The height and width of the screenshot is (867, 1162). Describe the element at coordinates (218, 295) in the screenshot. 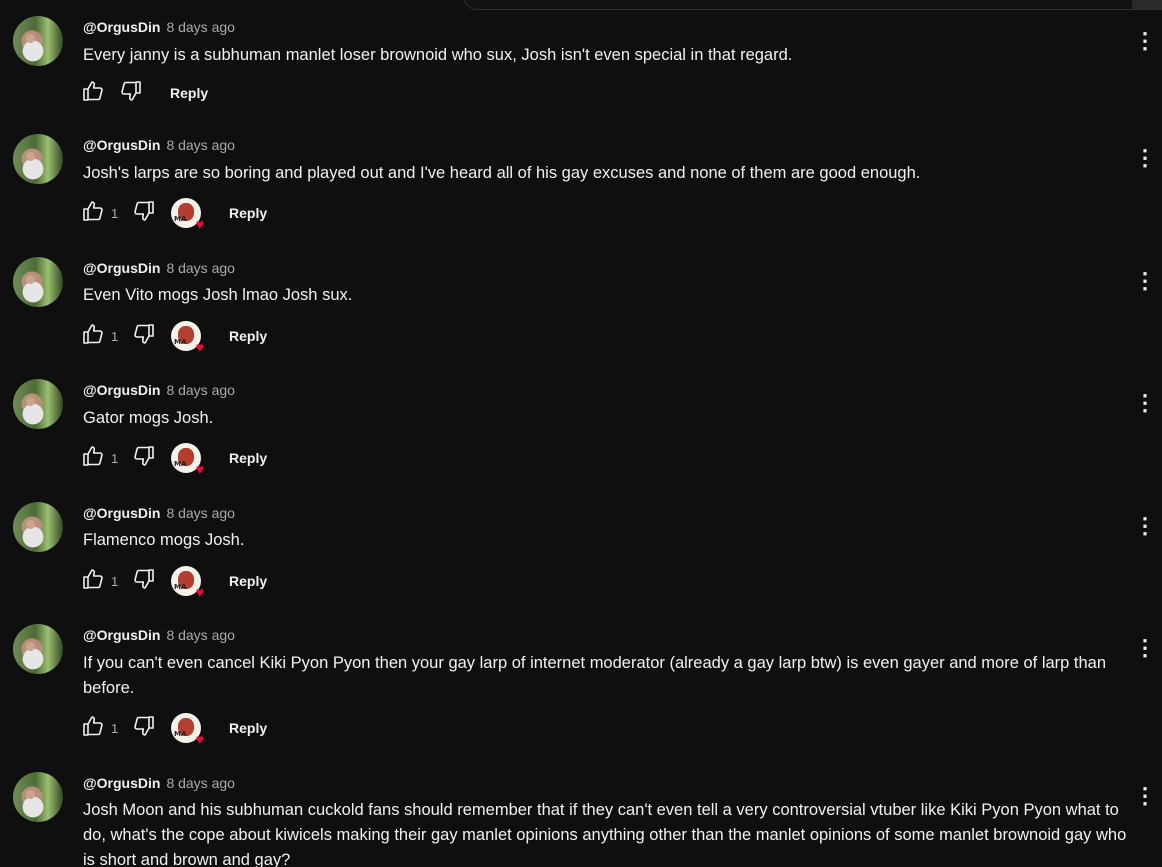

I see `comment-text: Even Vito mogs Josh lmao Josh sux.` at that location.